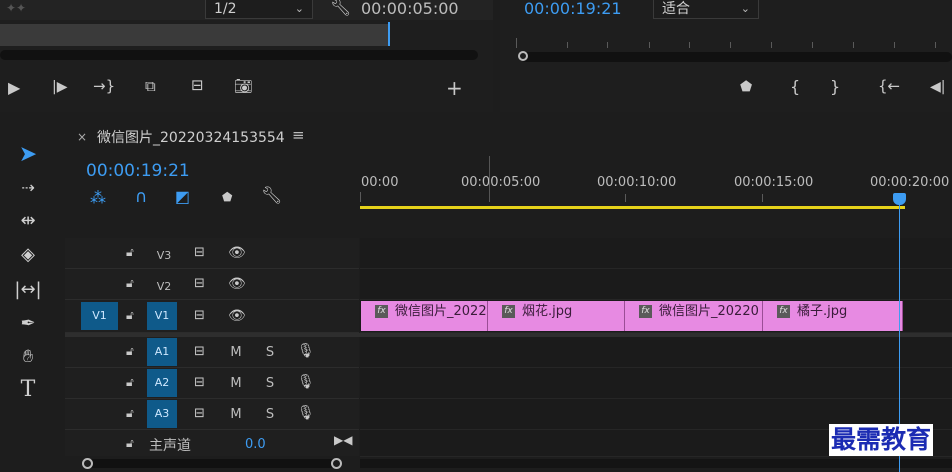 The width and height of the screenshot is (952, 472). What do you see at coordinates (164, 286) in the screenshot?
I see `track-name: V2` at bounding box center [164, 286].